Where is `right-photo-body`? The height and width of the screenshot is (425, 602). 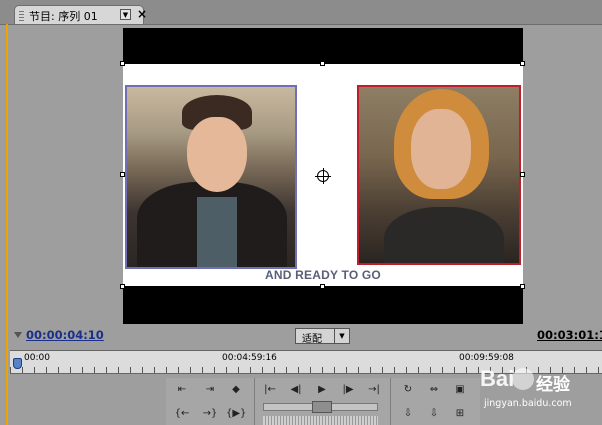
right-photo-body is located at coordinates (444, 235).